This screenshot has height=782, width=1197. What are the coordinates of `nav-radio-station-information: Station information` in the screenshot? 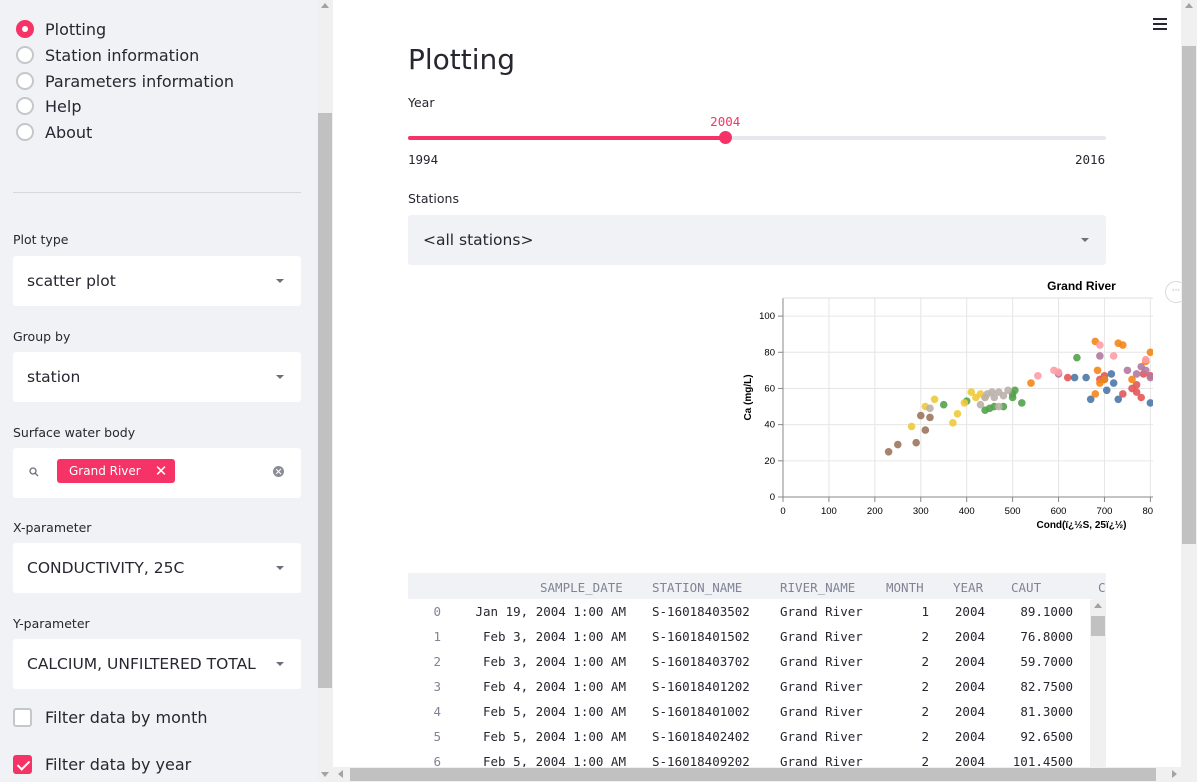 It's located at (107, 55).